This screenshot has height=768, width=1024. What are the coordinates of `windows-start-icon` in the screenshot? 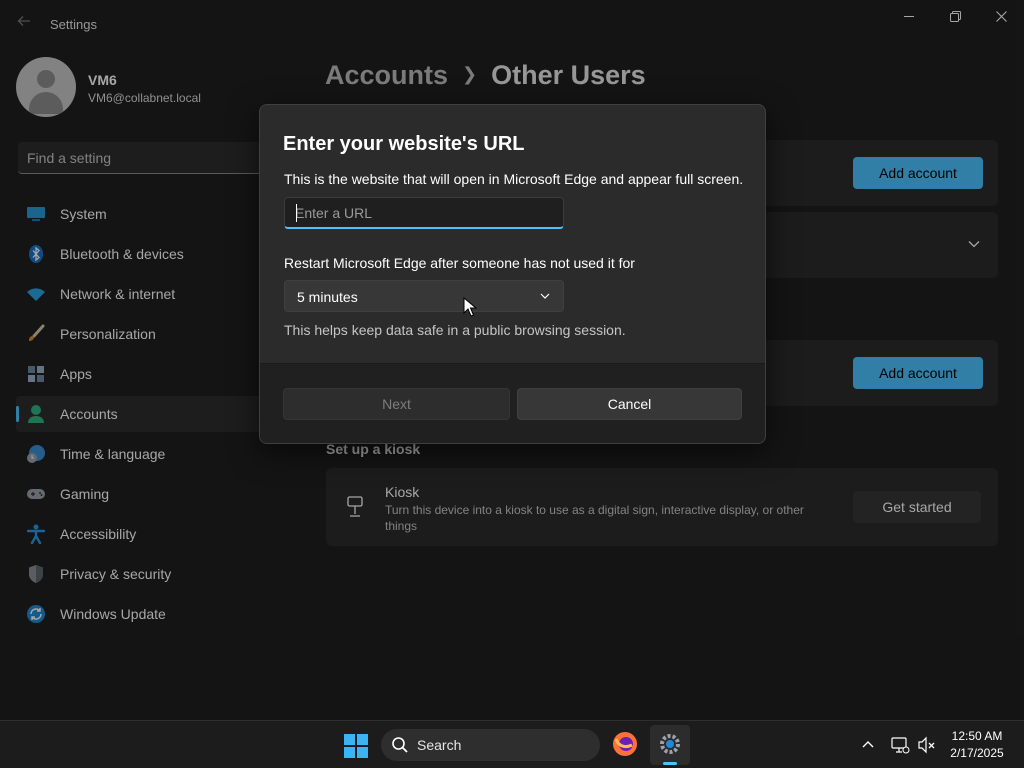 It's located at (356, 746).